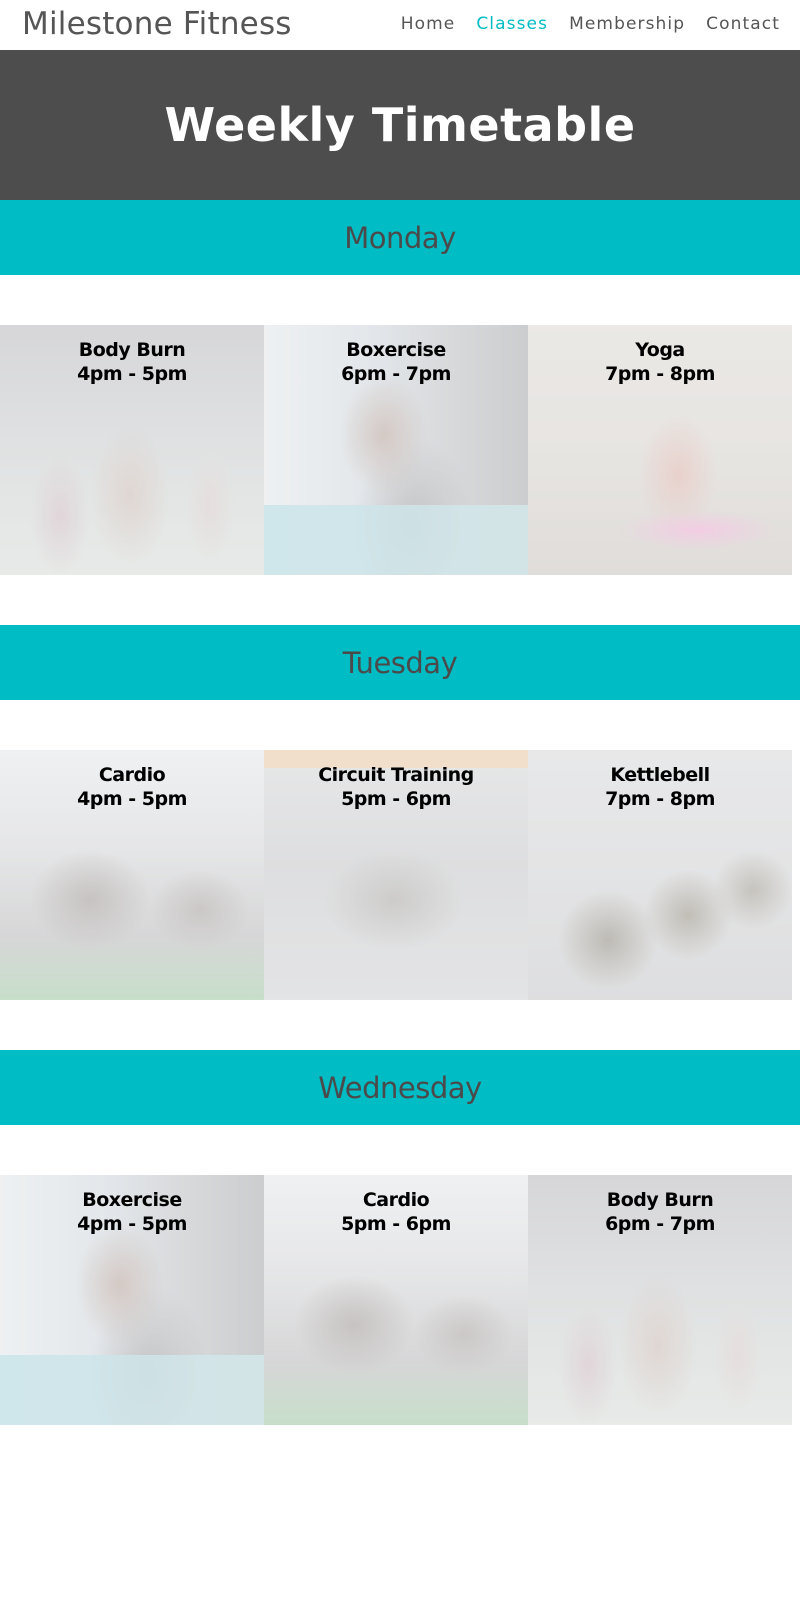 The height and width of the screenshot is (1600, 800). I want to click on class-info: Boxercise 6pm - 7pm, so click(396, 362).